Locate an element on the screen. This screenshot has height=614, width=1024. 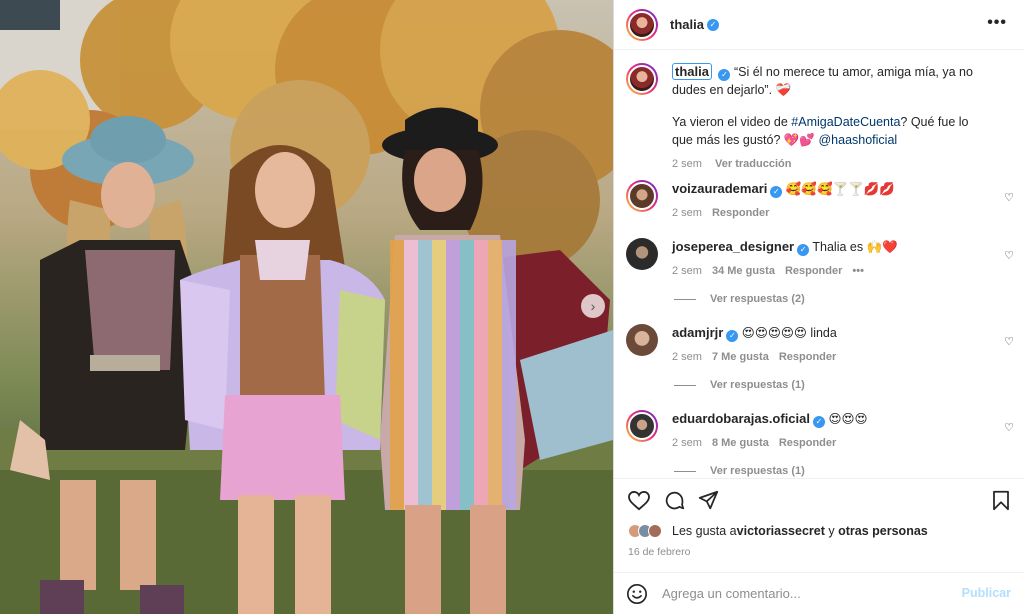
comment-more-icon: ••• is located at coordinates (858, 271).